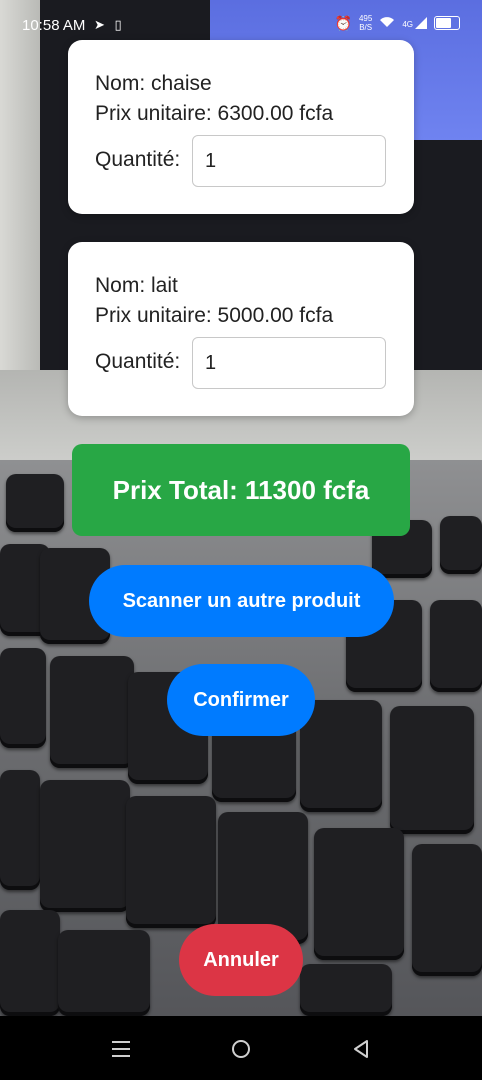 Image resolution: width=482 pixels, height=1080 pixels. What do you see at coordinates (241, 960) in the screenshot?
I see `cancel-button: Annuler` at bounding box center [241, 960].